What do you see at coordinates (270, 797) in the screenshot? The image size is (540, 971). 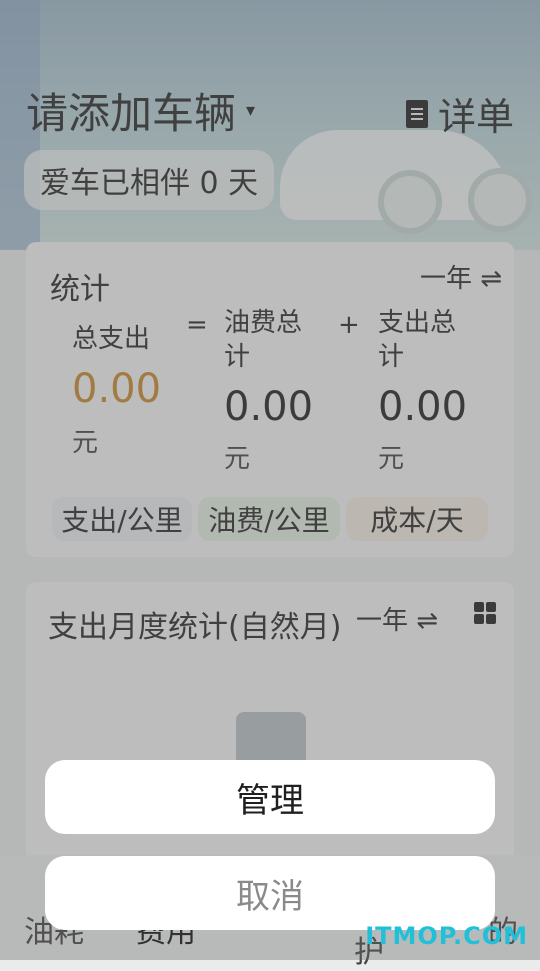 I see `manage-button: 管理` at bounding box center [270, 797].